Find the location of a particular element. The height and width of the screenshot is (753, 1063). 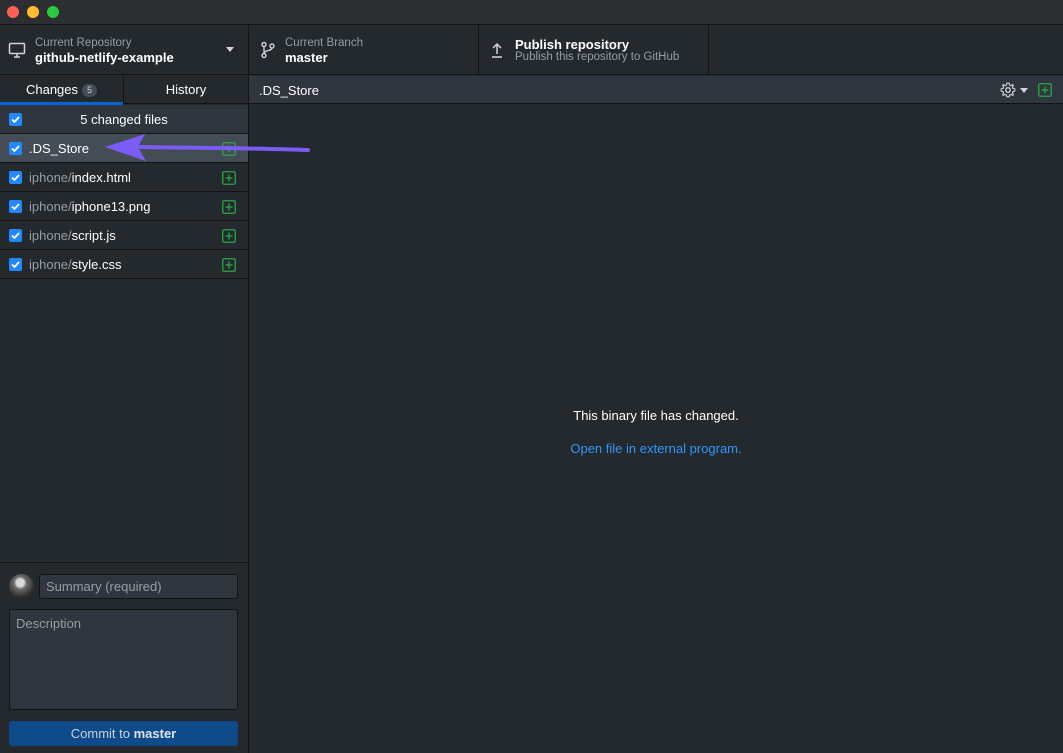

tab-history-label: History is located at coordinates (186, 89).